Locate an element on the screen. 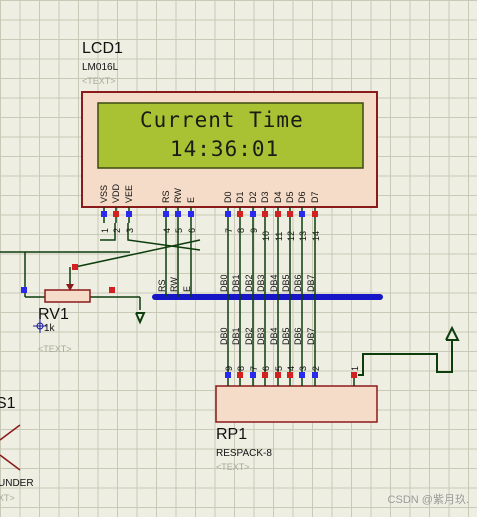  lcd-pin-name-d5: D5 is located at coordinates (290, 197).